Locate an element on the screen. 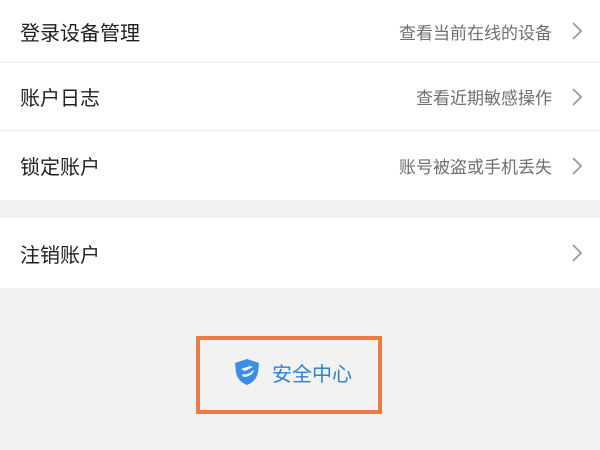 This screenshot has width=600, height=450. menu-item-label: 登录设备管理 is located at coordinates (80, 32).